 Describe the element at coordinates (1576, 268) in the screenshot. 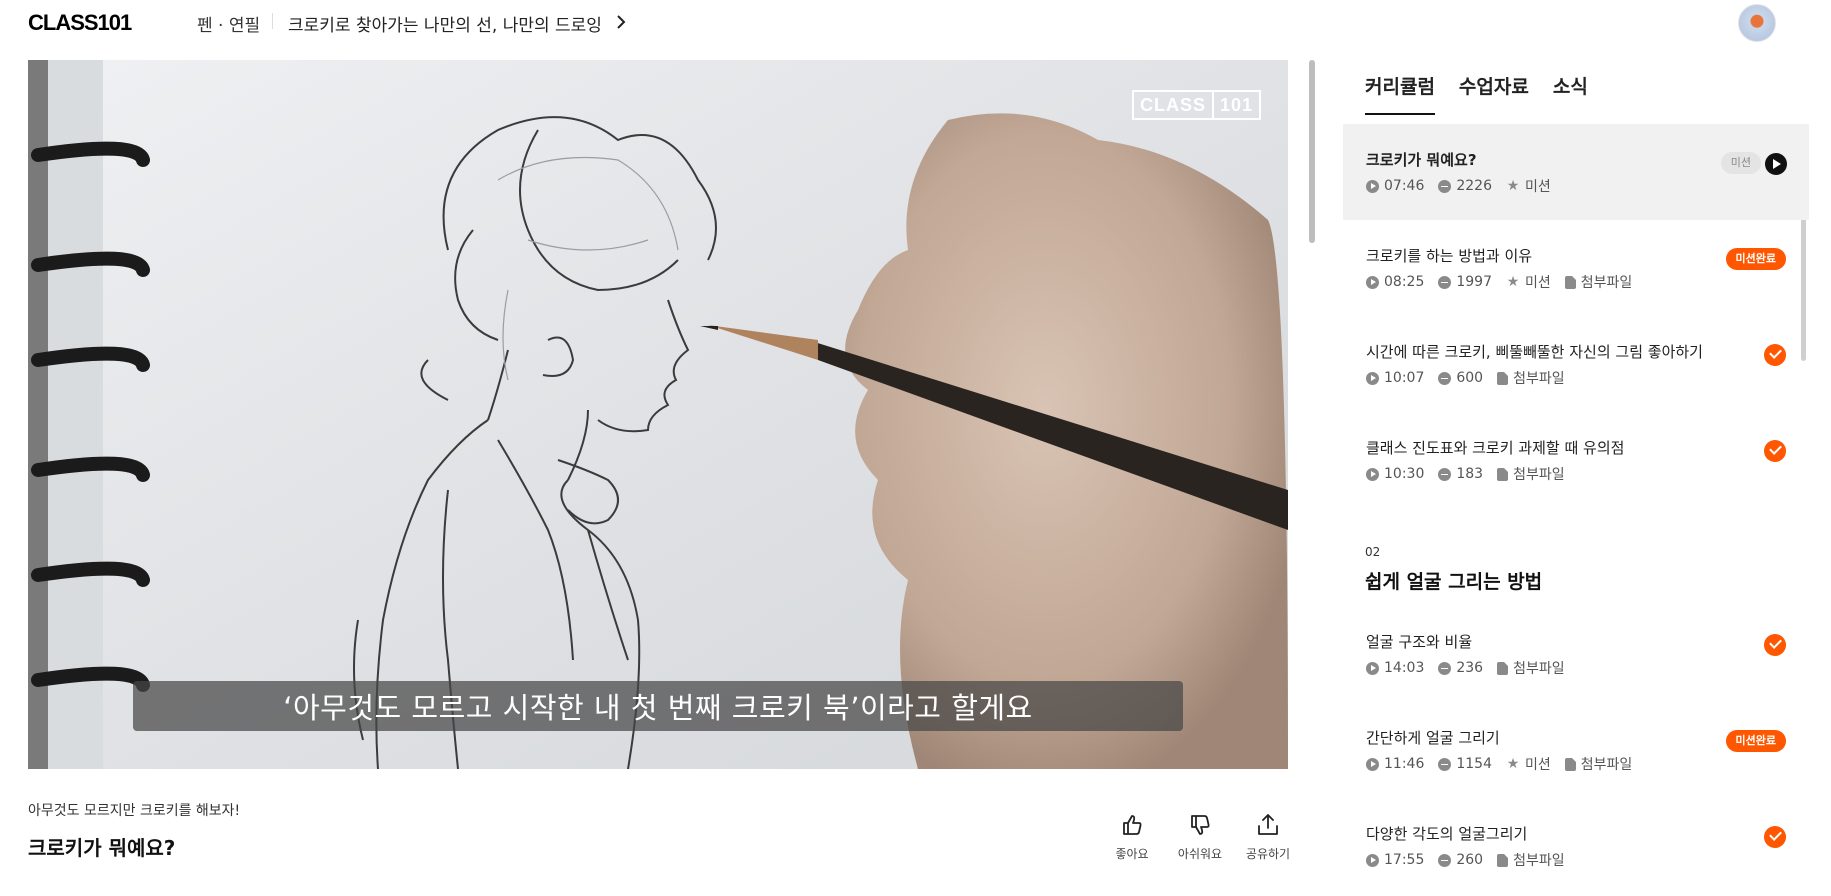

I see `lesson-item: 크로키를 하는 방법과 이유 08:25 1997 ★ 미션 첨부파일 미션완료` at that location.